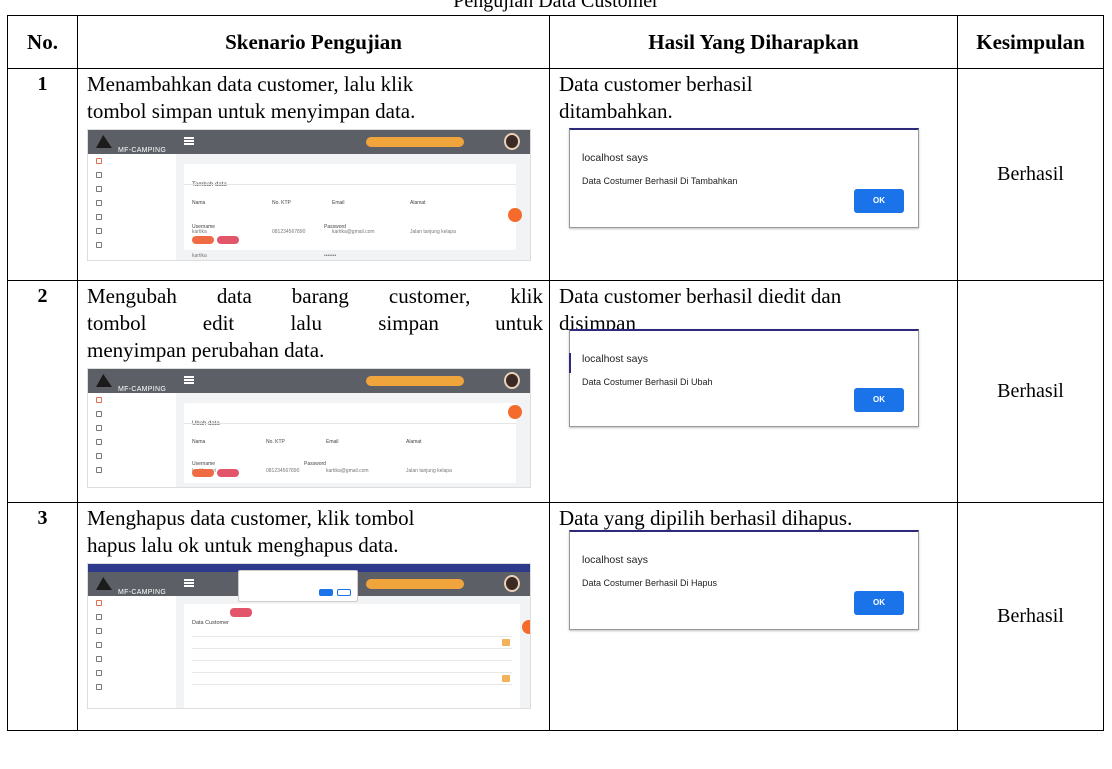 The height and width of the screenshot is (769, 1112). Describe the element at coordinates (700, 296) in the screenshot. I see `expected-line: Data customer berhasil diedit dan` at that location.